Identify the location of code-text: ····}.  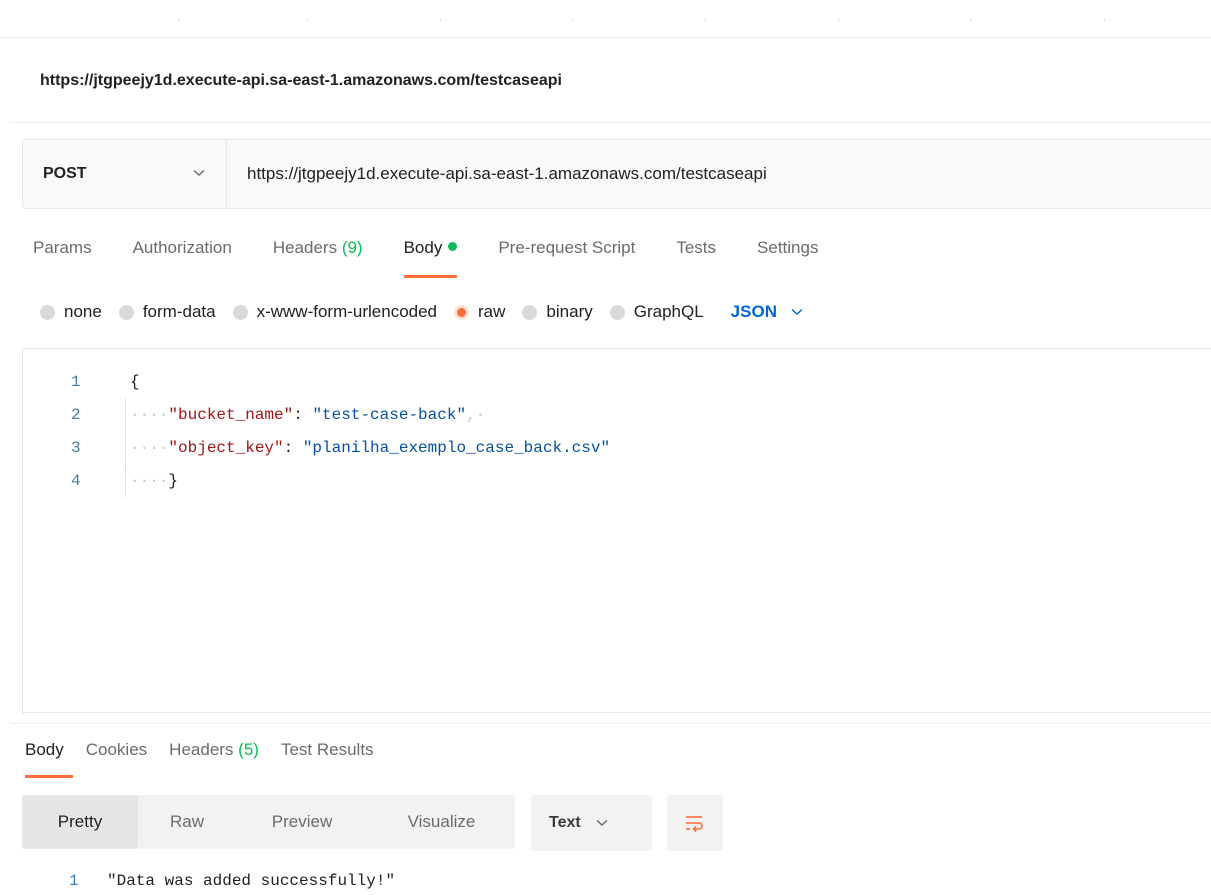
(154, 481).